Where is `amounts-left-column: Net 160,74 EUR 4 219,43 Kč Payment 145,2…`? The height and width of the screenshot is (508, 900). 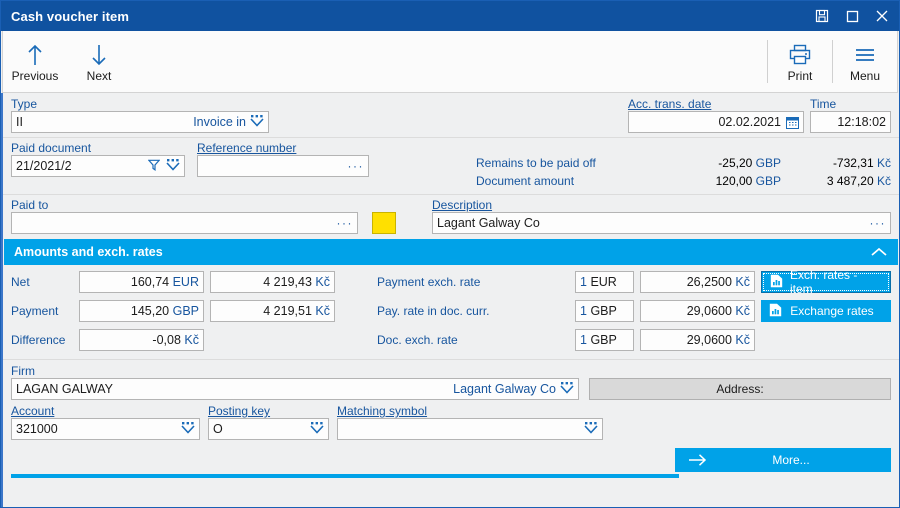 amounts-left-column: Net 160,74 EUR 4 219,43 Kč Payment 145,2… is located at coordinates (173, 311).